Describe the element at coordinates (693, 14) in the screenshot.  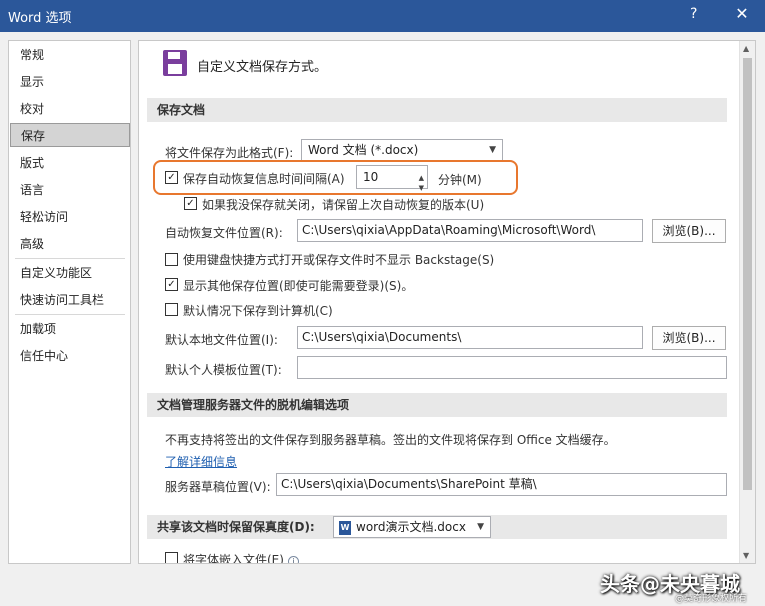
I see `help-button: ?` at that location.